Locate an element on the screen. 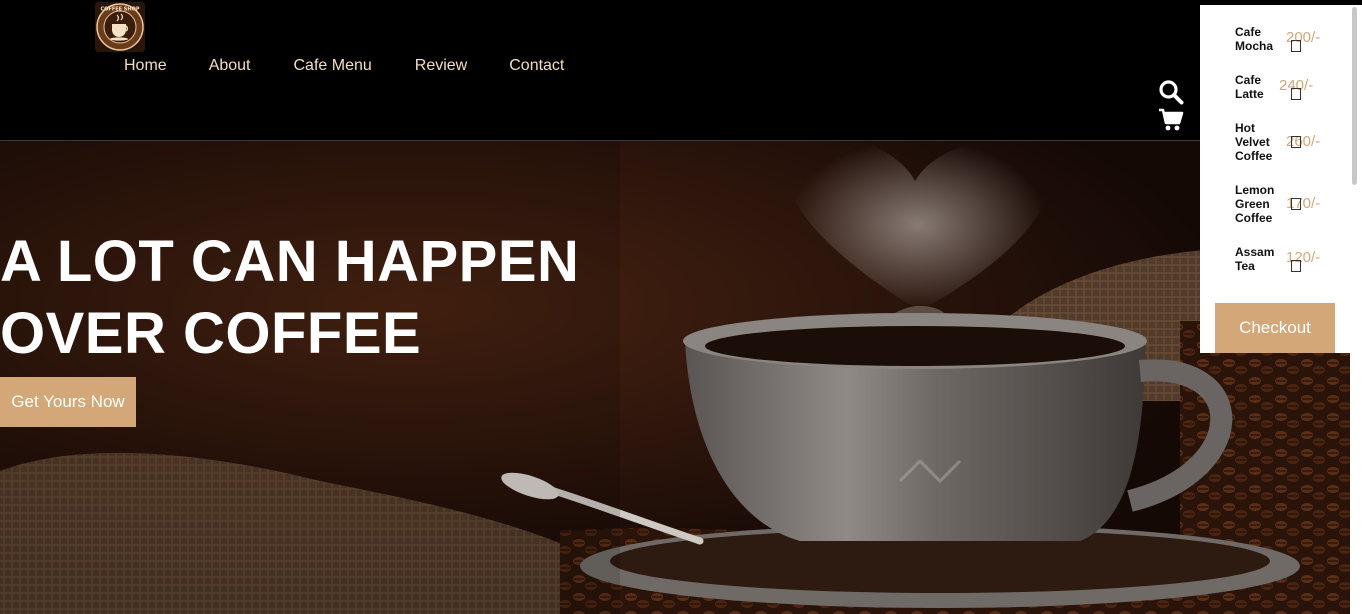  logo: COFFEE SHOP is located at coordinates (120, 27).